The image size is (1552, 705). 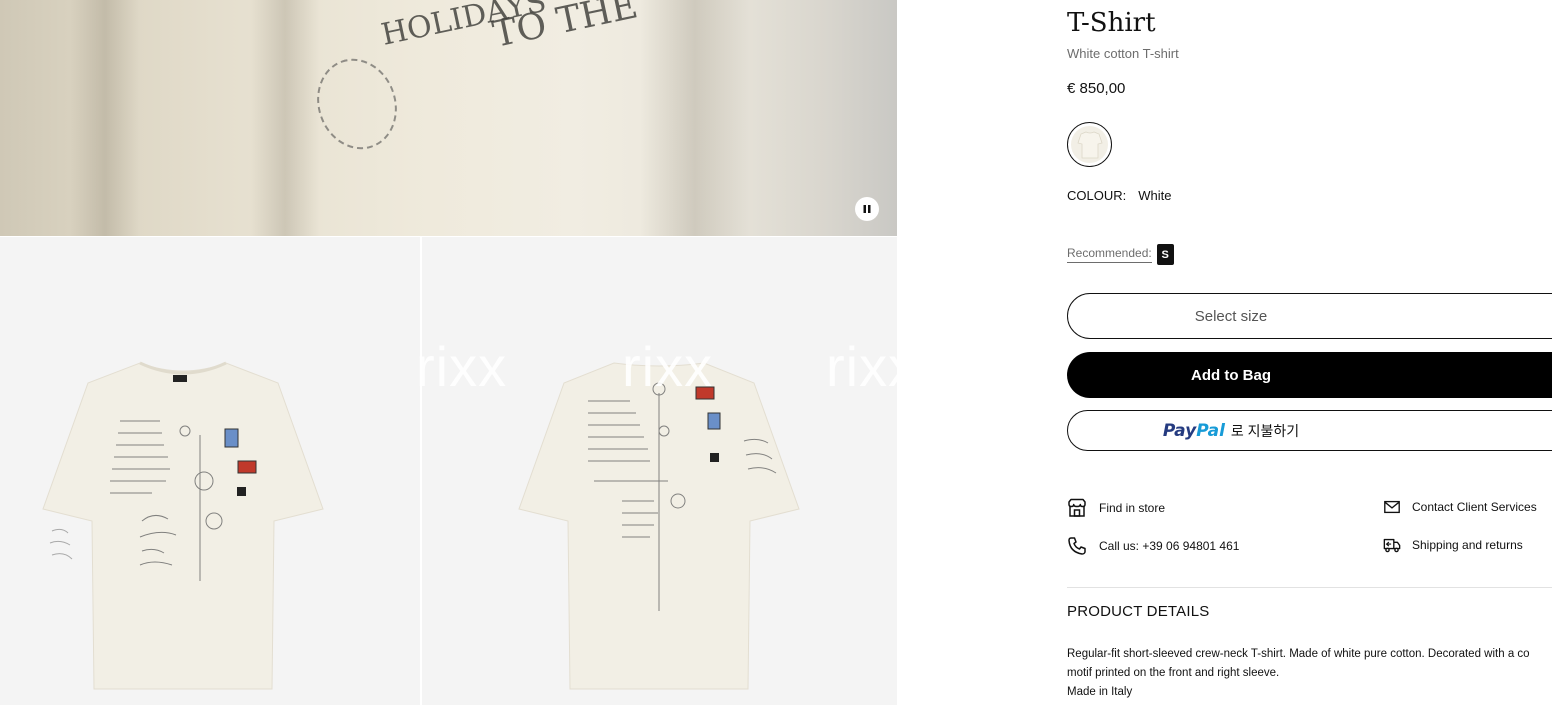 I want to click on select-size-label: Select size, so click(x=1231, y=316).